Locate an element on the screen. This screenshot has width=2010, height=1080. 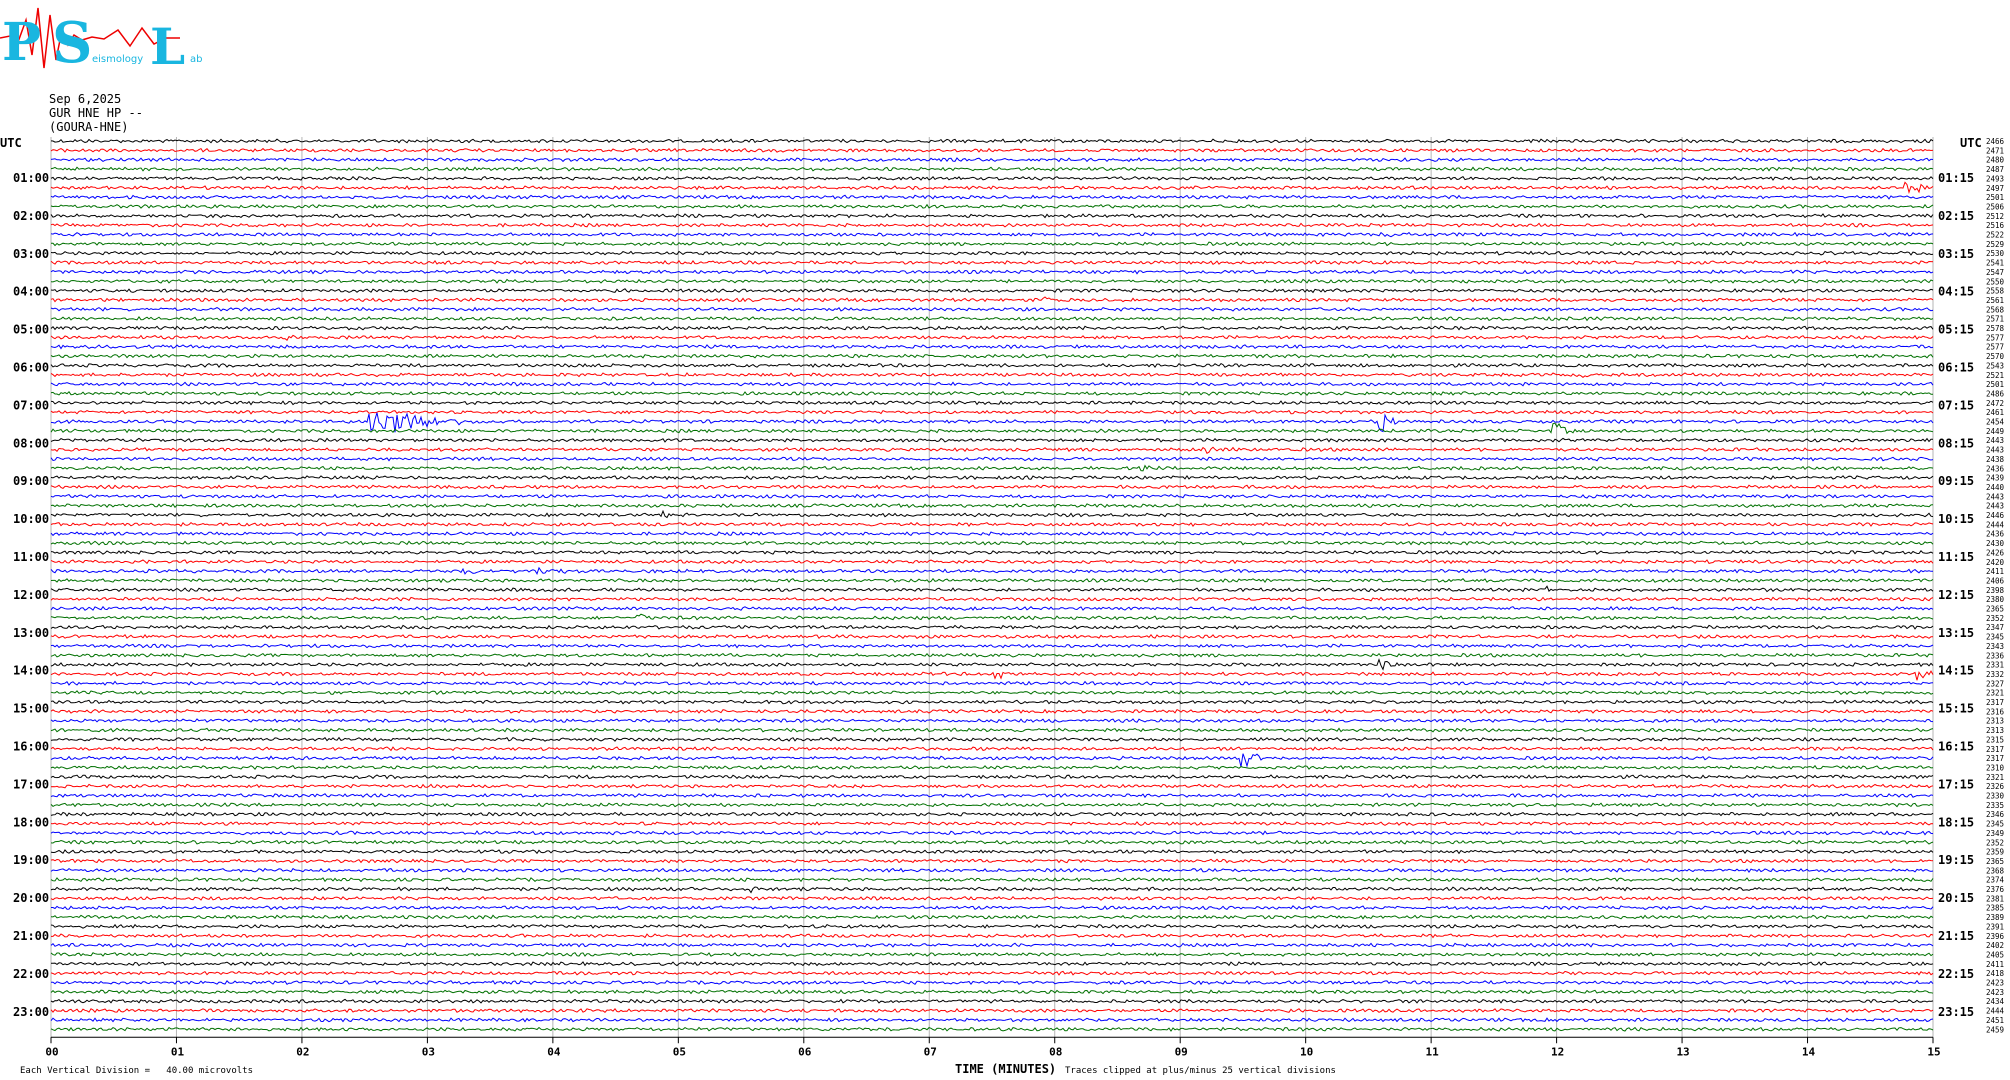
trace-value-label: 2336 is located at coordinates (1995, 655).